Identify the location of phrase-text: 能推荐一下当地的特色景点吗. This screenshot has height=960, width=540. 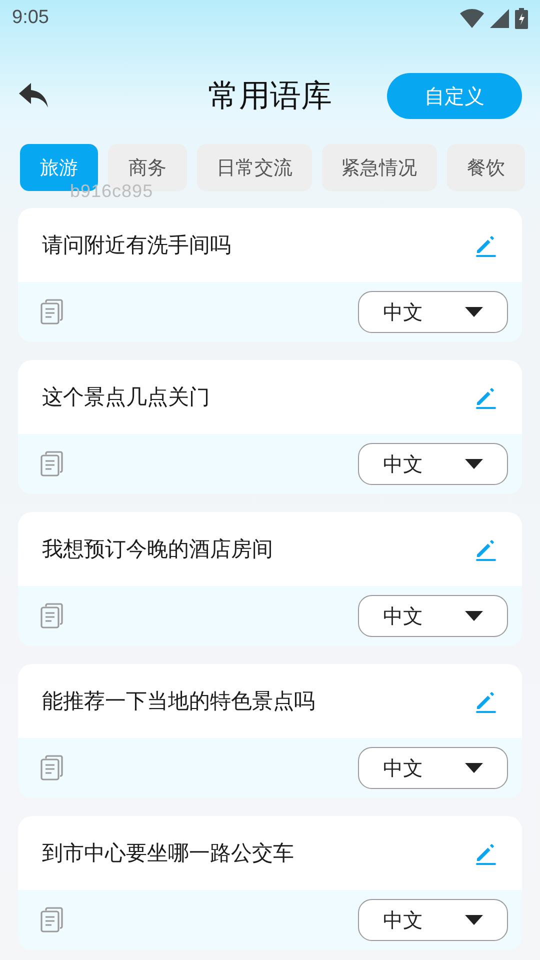
(178, 701).